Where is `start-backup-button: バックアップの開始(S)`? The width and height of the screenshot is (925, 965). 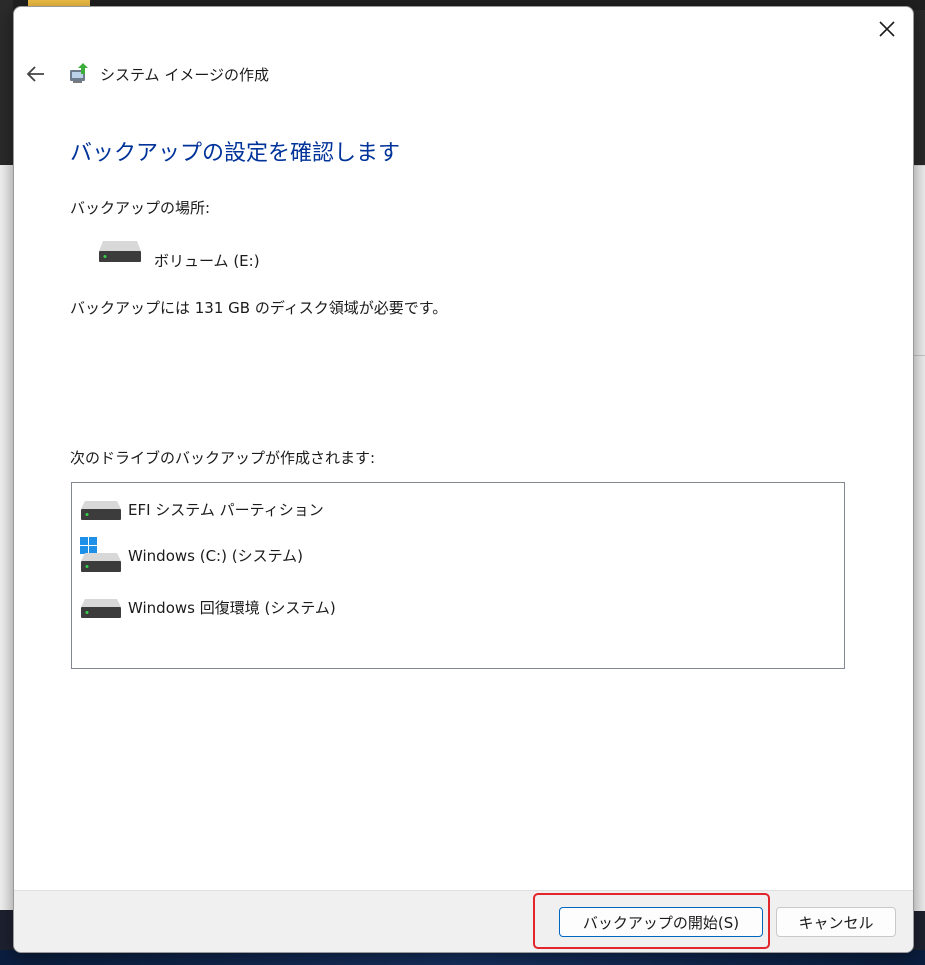 start-backup-button: バックアップの開始(S) is located at coordinates (661, 922).